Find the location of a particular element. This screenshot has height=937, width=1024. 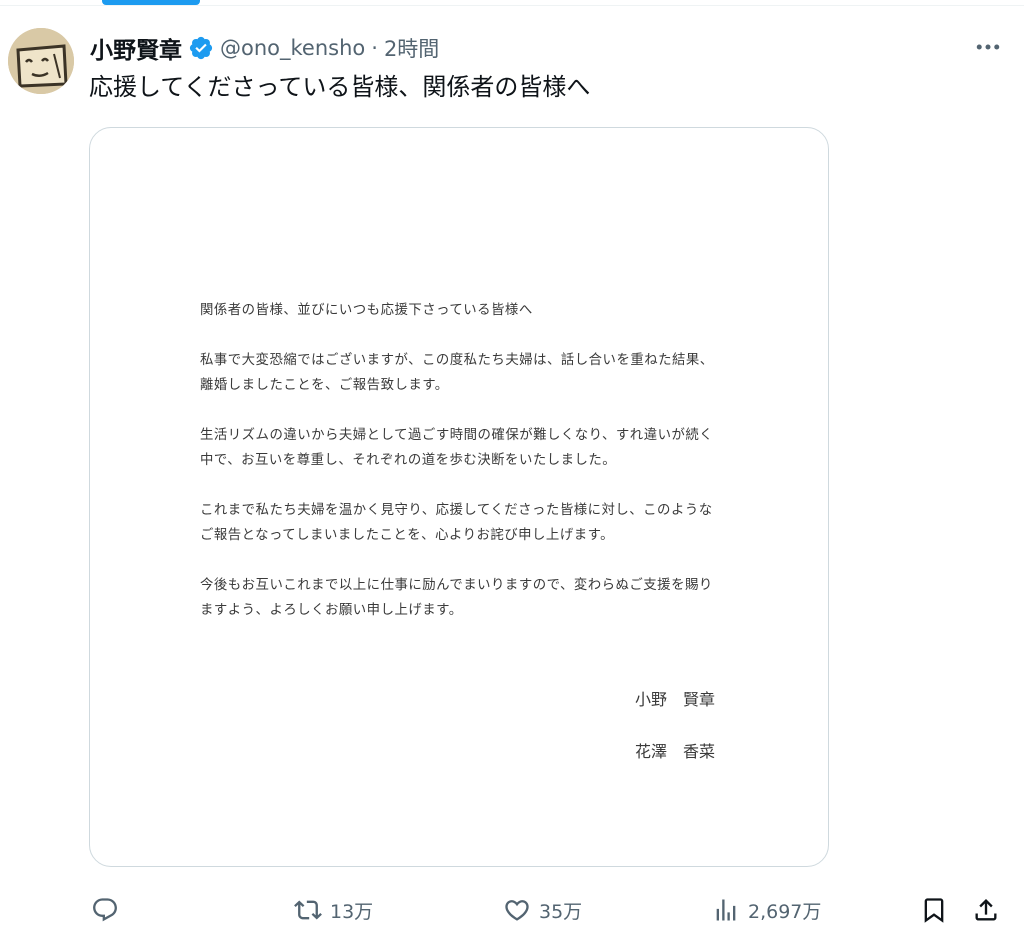

views-count: 2,697万 is located at coordinates (785, 911).